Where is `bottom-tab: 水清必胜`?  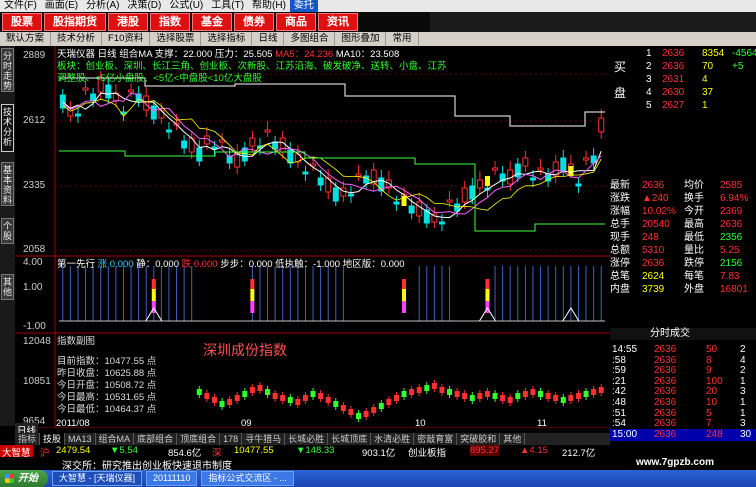
bottom-tab: 水清必胜 is located at coordinates (393, 439).